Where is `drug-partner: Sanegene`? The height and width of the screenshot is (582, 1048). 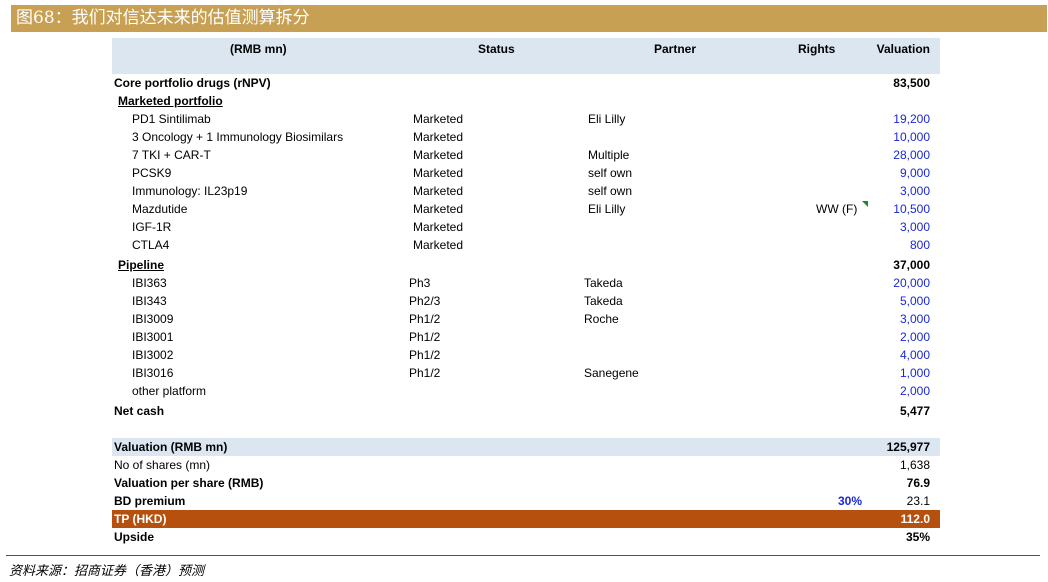 drug-partner: Sanegene is located at coordinates (611, 373).